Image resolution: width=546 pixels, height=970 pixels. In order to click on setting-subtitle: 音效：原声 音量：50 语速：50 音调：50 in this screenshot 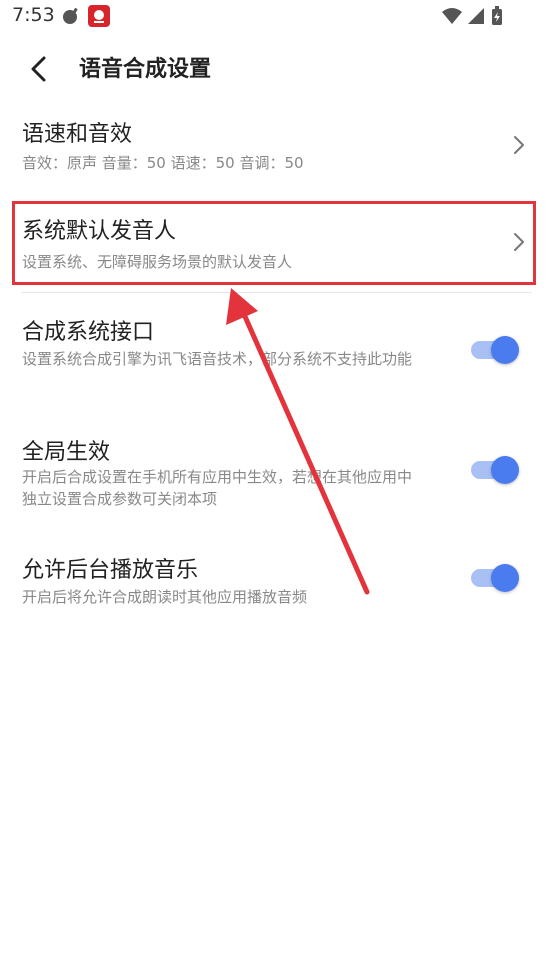, I will do `click(163, 163)`.